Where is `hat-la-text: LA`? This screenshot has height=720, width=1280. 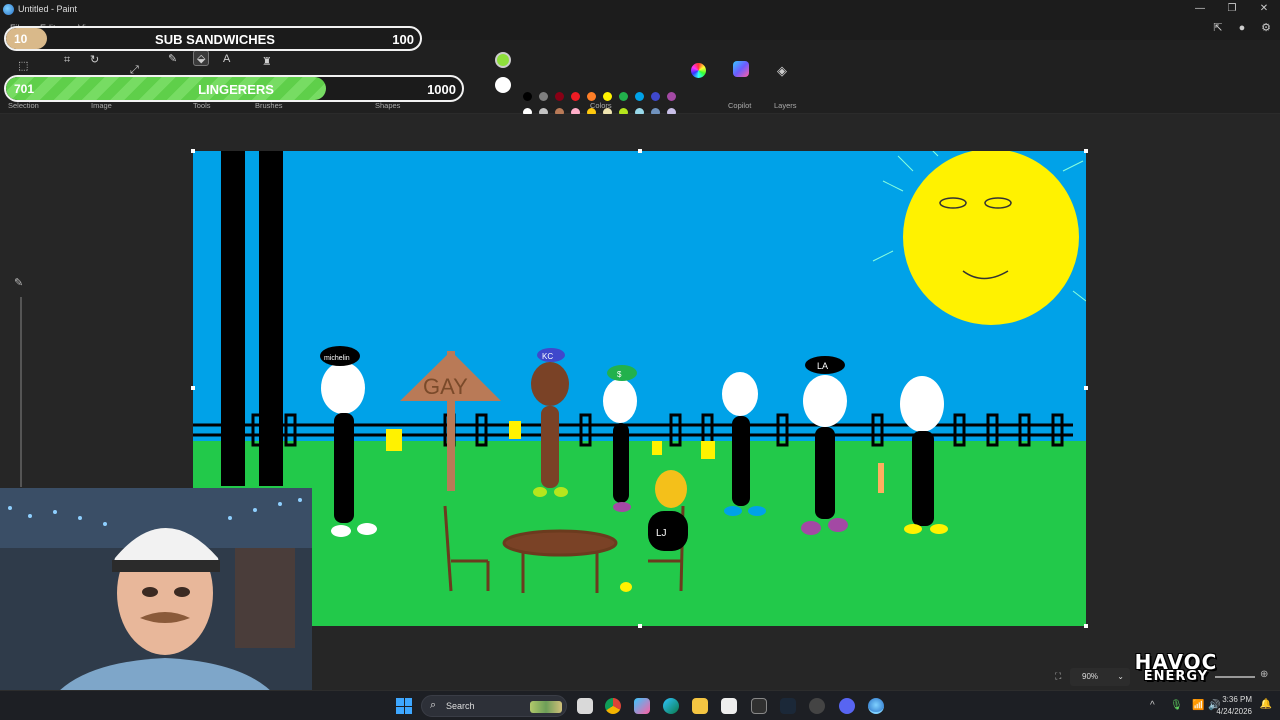 hat-la-text: LA is located at coordinates (822, 366).